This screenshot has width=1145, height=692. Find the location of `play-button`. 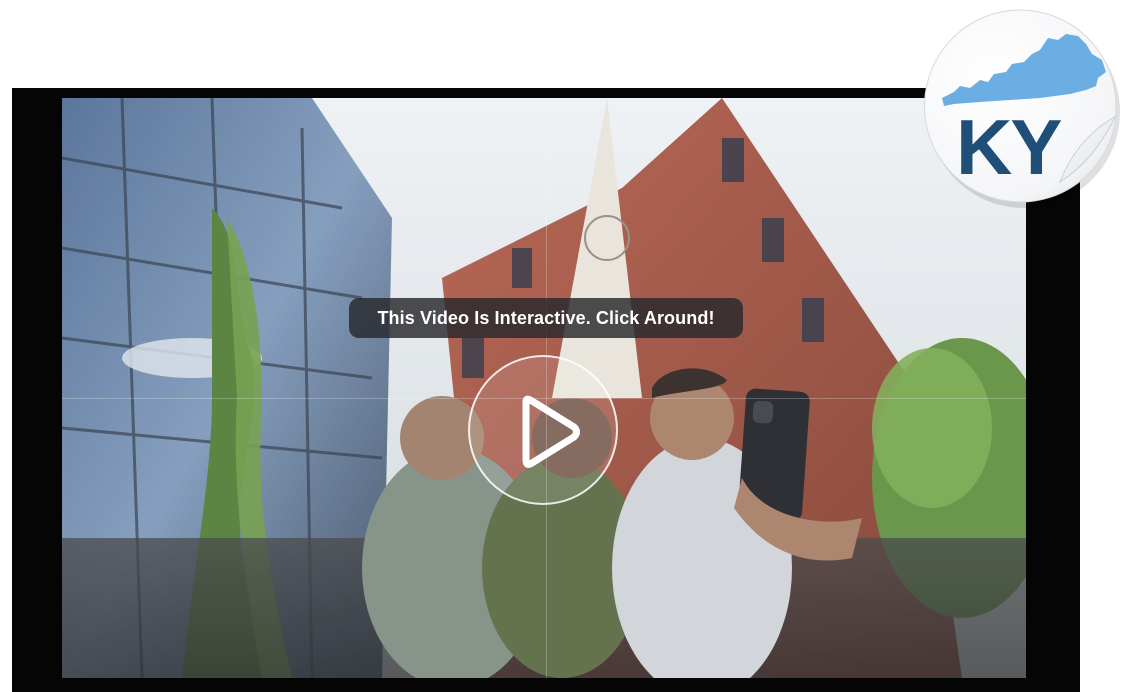

play-button is located at coordinates (543, 430).